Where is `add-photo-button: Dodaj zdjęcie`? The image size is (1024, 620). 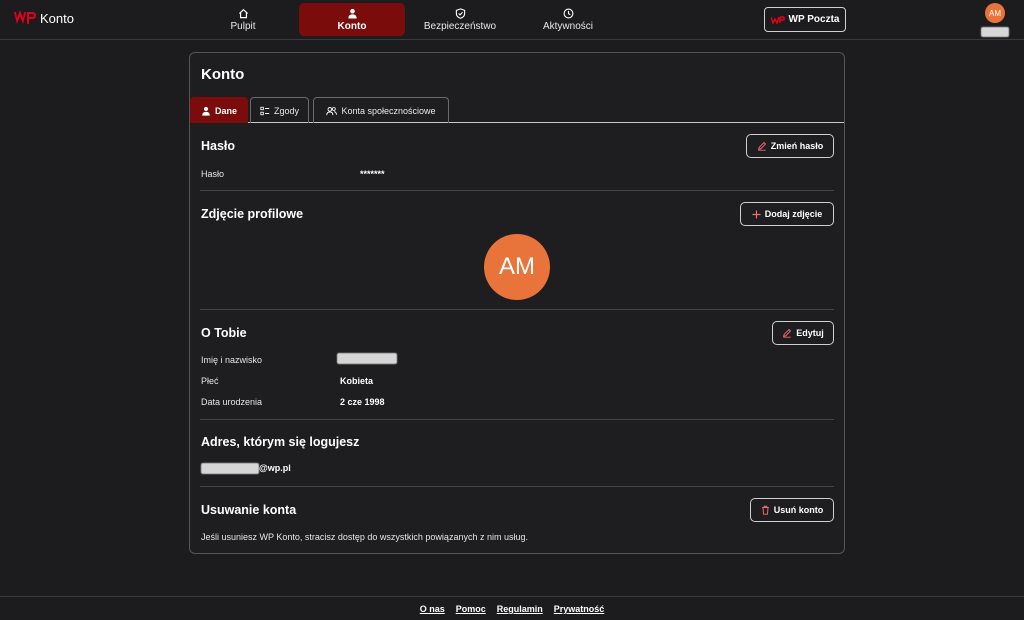
add-photo-button: Dodaj zdjęcie is located at coordinates (787, 214).